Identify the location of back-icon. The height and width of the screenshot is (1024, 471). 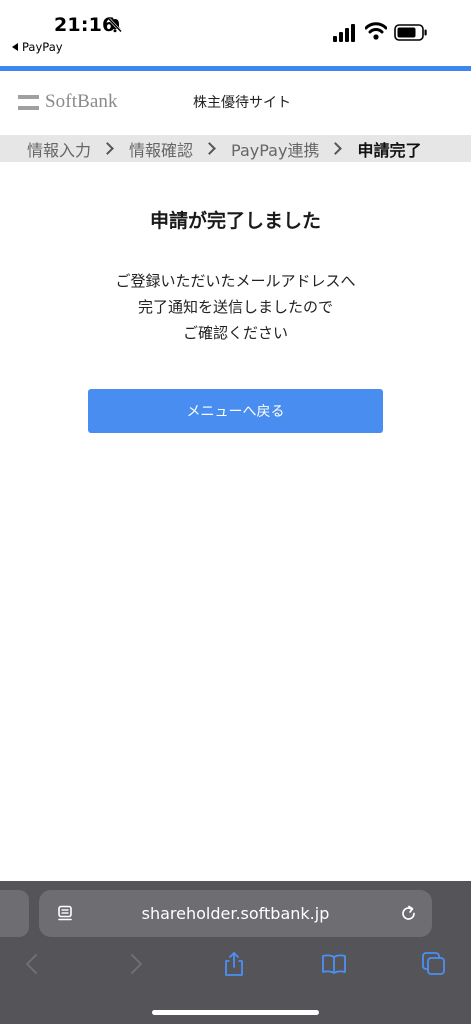
(33, 964).